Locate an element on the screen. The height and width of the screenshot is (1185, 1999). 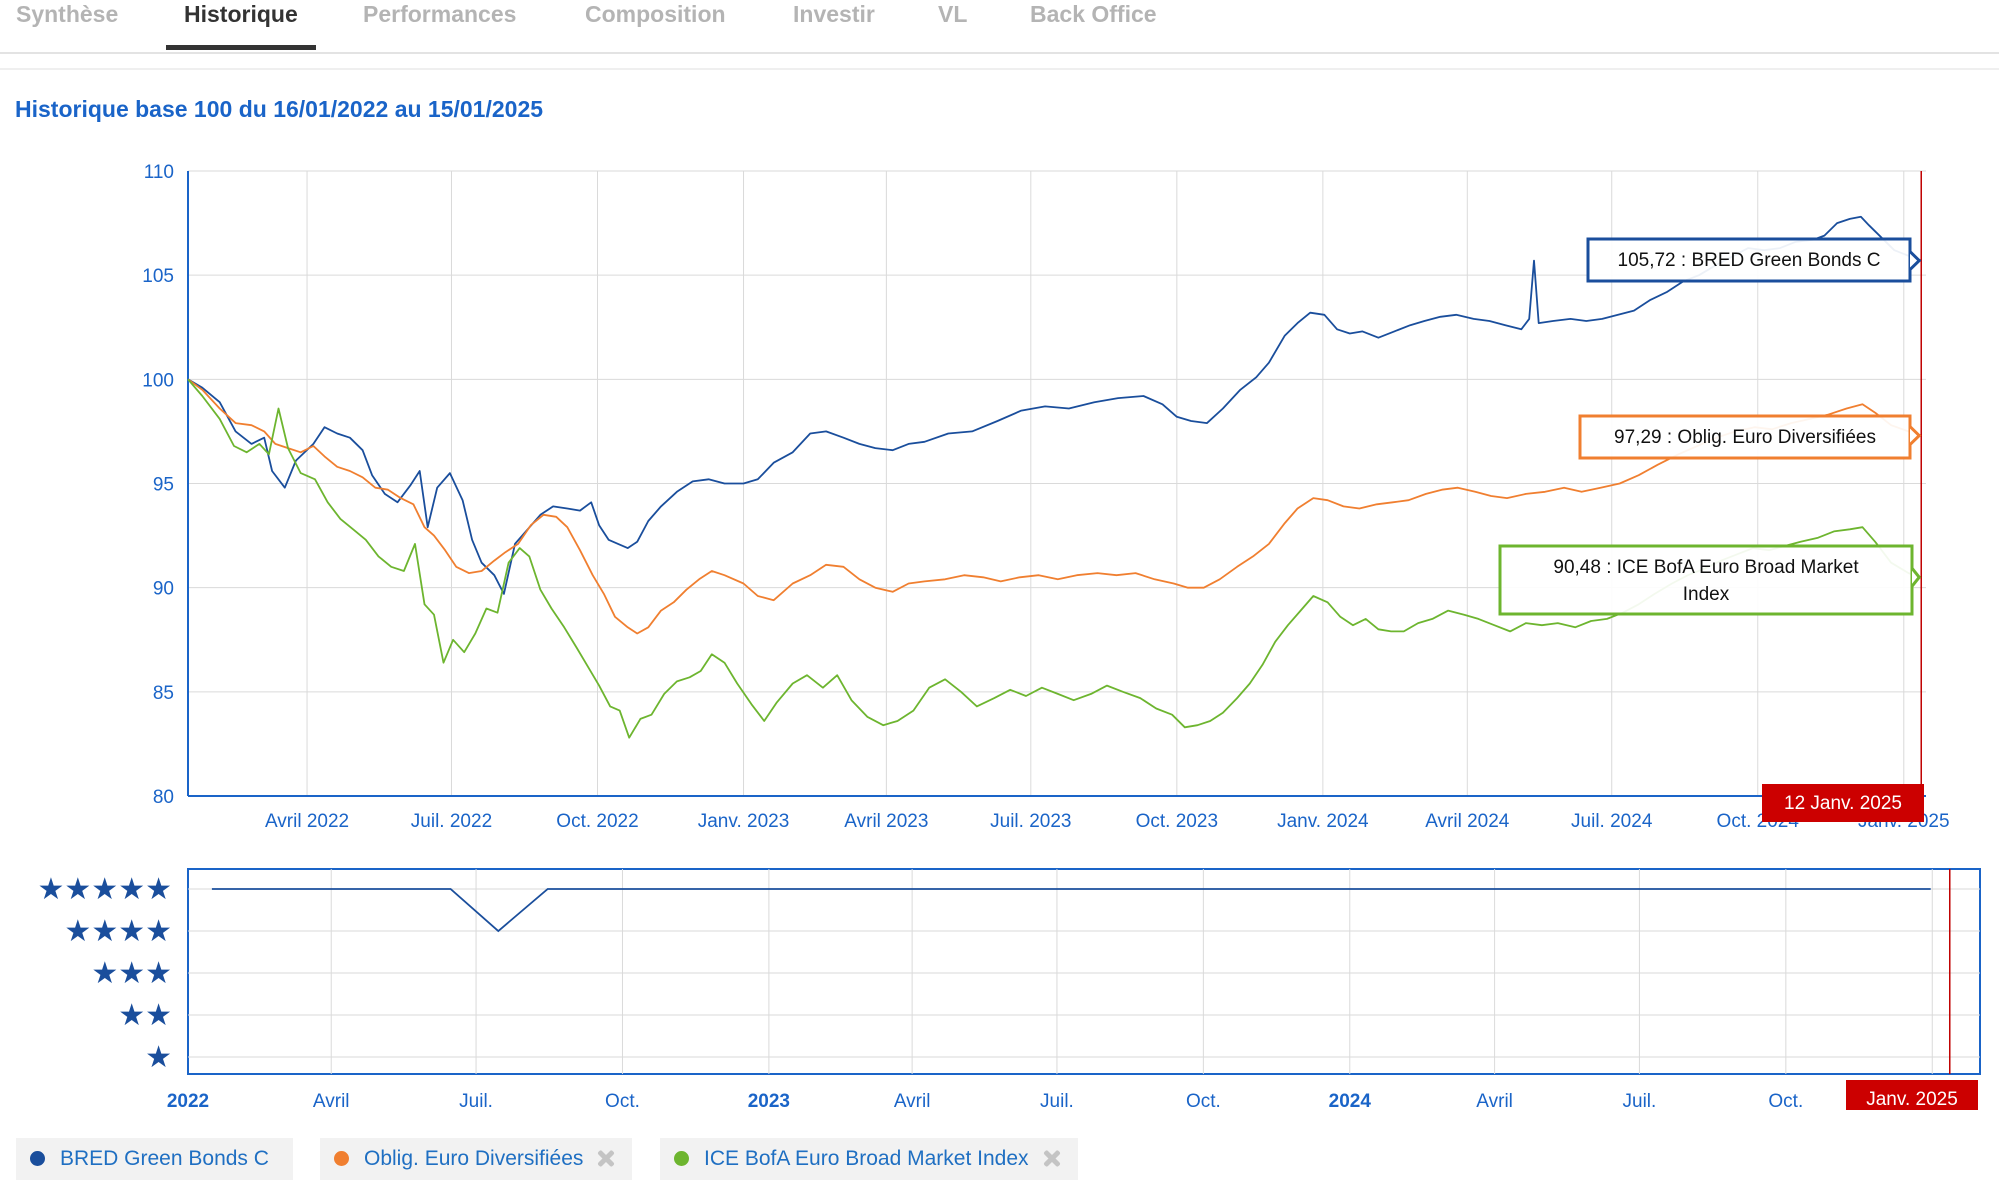
x-tick-label: Oct. 2023 is located at coordinates (1177, 821).